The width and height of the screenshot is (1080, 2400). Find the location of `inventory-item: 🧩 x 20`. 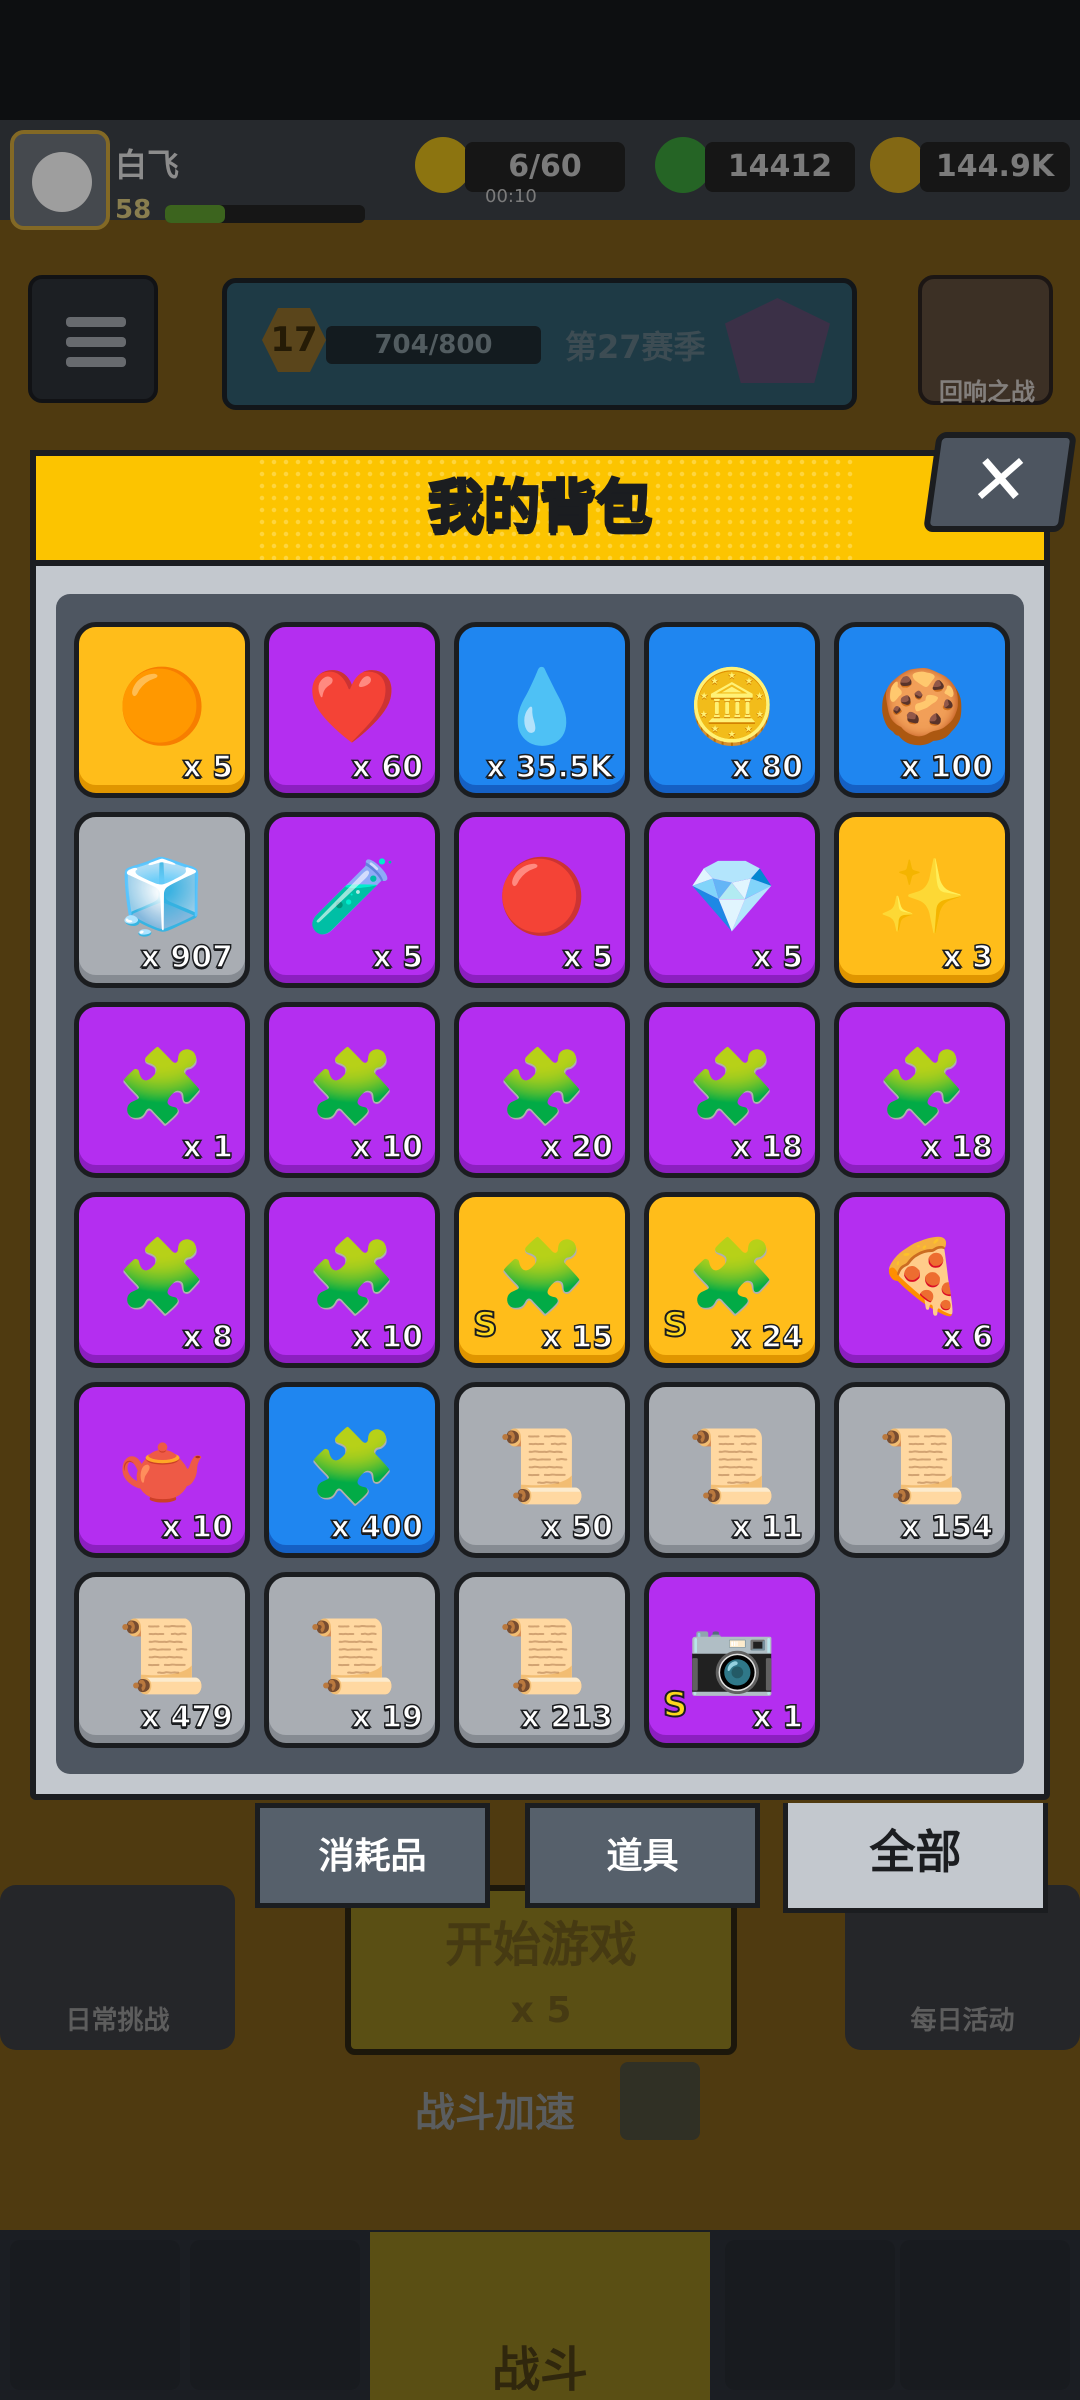

inventory-item: 🧩 x 20 is located at coordinates (542, 1090).